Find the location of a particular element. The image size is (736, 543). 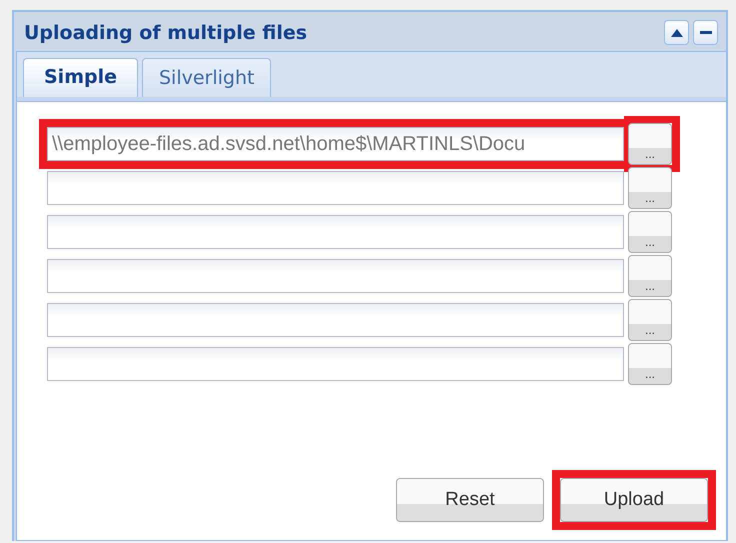

collapse-icon is located at coordinates (676, 32).